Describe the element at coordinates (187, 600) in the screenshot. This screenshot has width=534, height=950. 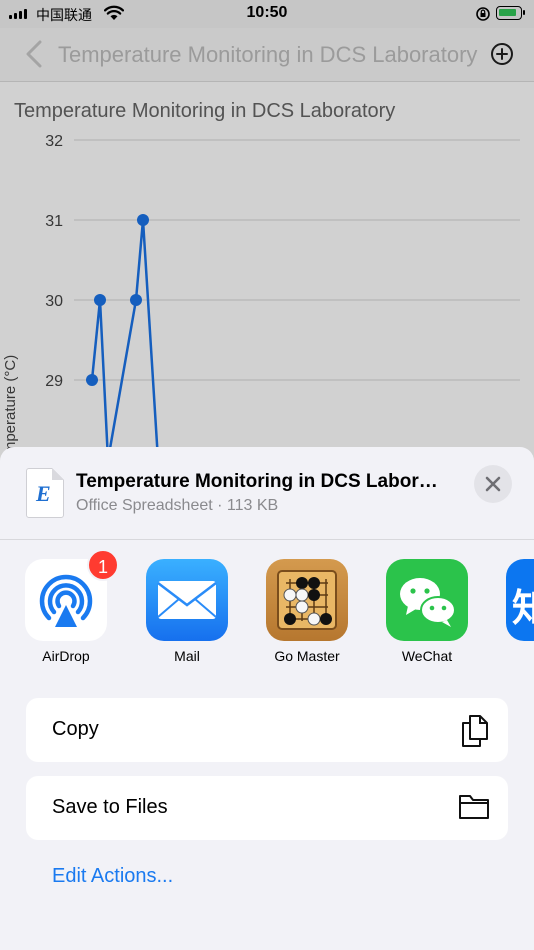
I see `mail-icon` at that location.